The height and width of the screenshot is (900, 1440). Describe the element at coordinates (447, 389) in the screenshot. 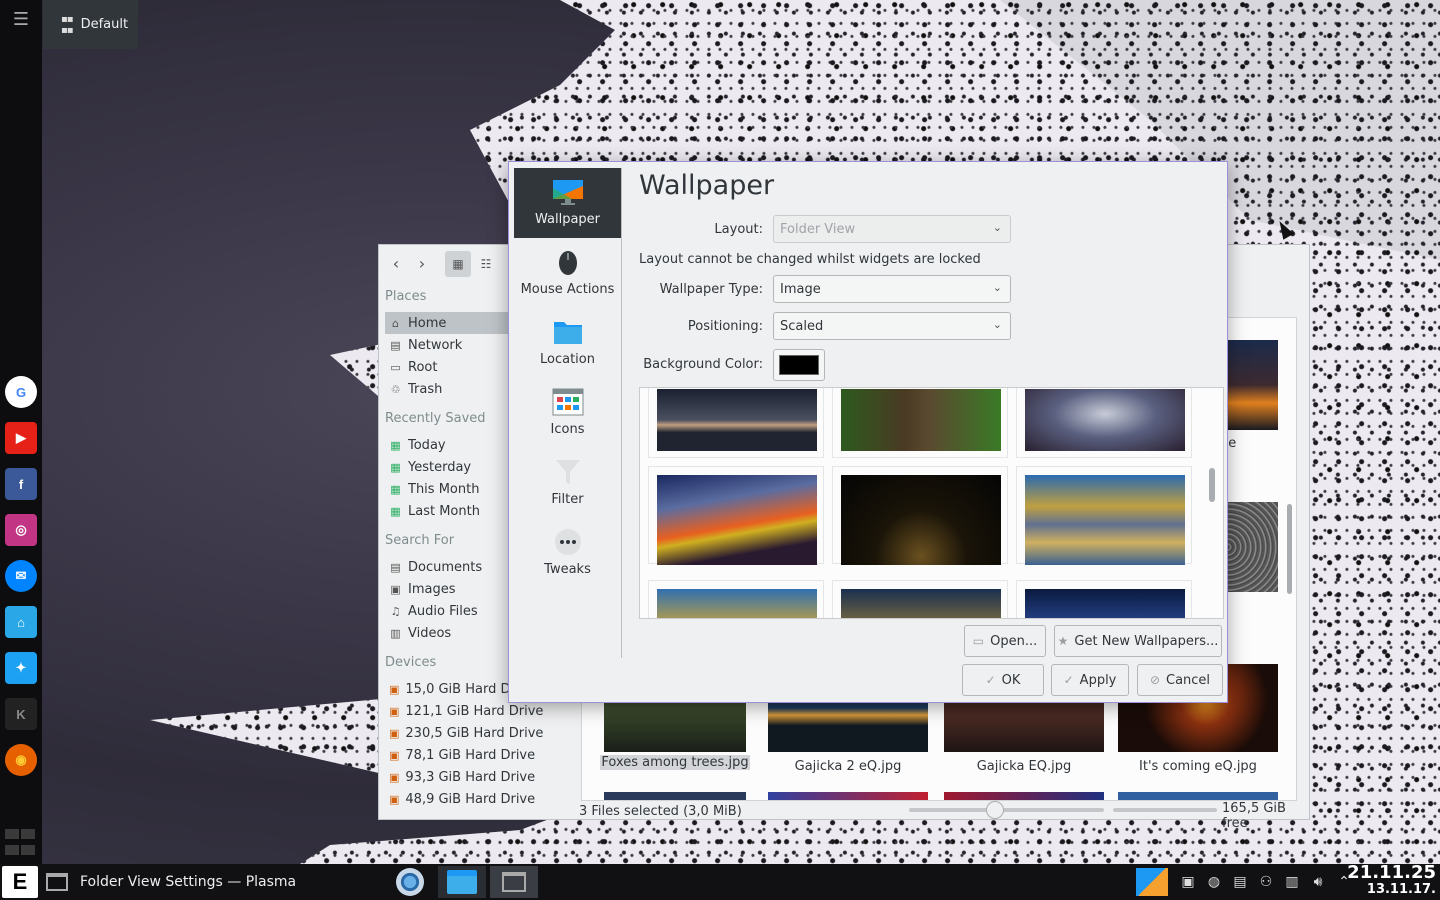

I see `places-item: ♲ Trash` at that location.